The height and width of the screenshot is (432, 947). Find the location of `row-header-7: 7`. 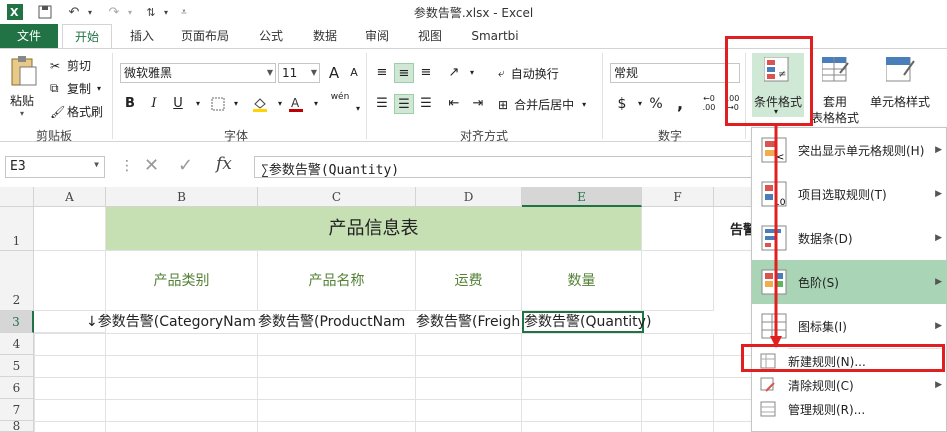

row-header-7: 7 is located at coordinates (17, 410).